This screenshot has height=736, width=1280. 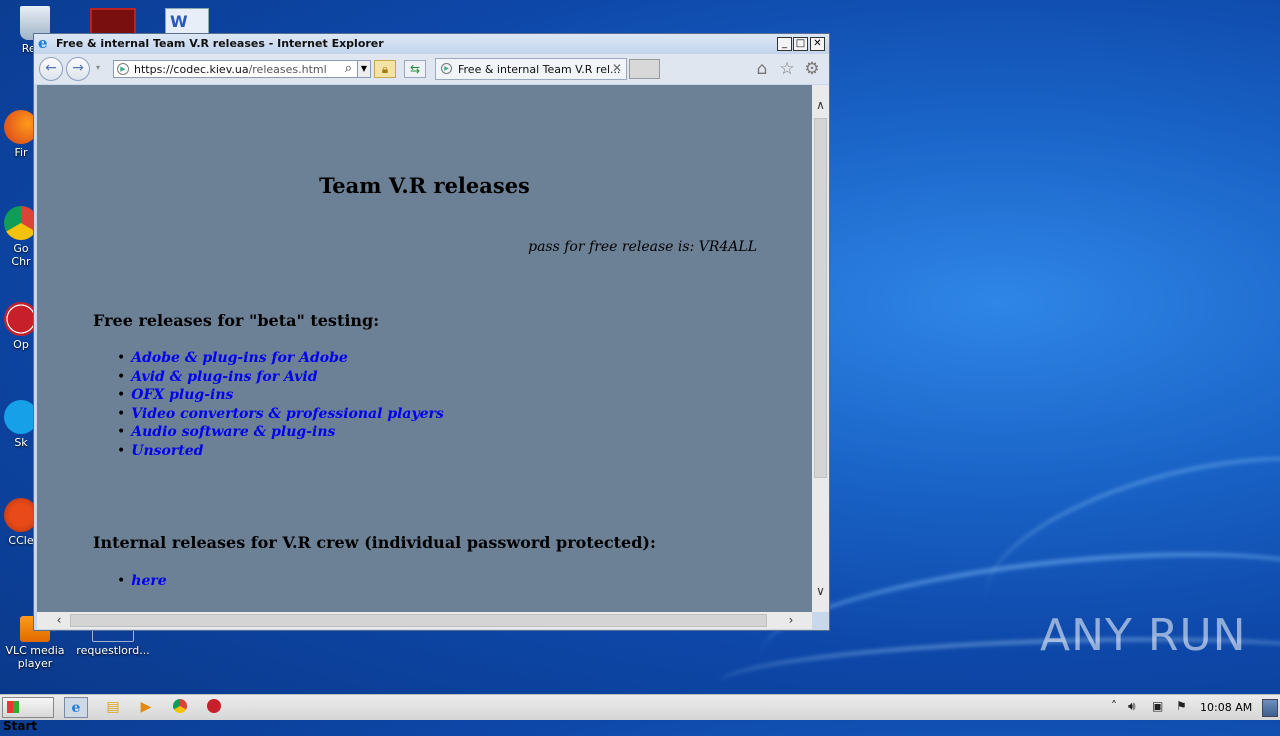 I want to click on horizontal-scrollbar: ‹ ›, so click(x=424, y=620).